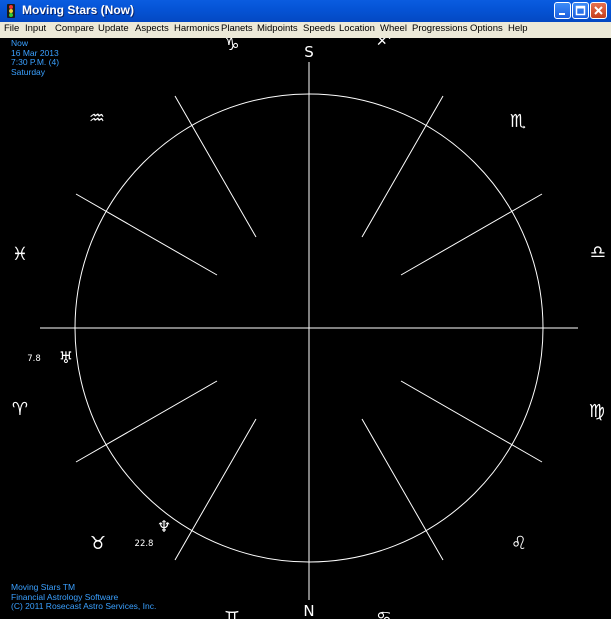  Describe the element at coordinates (519, 543) in the screenshot. I see `leo-icon: ♌` at that location.